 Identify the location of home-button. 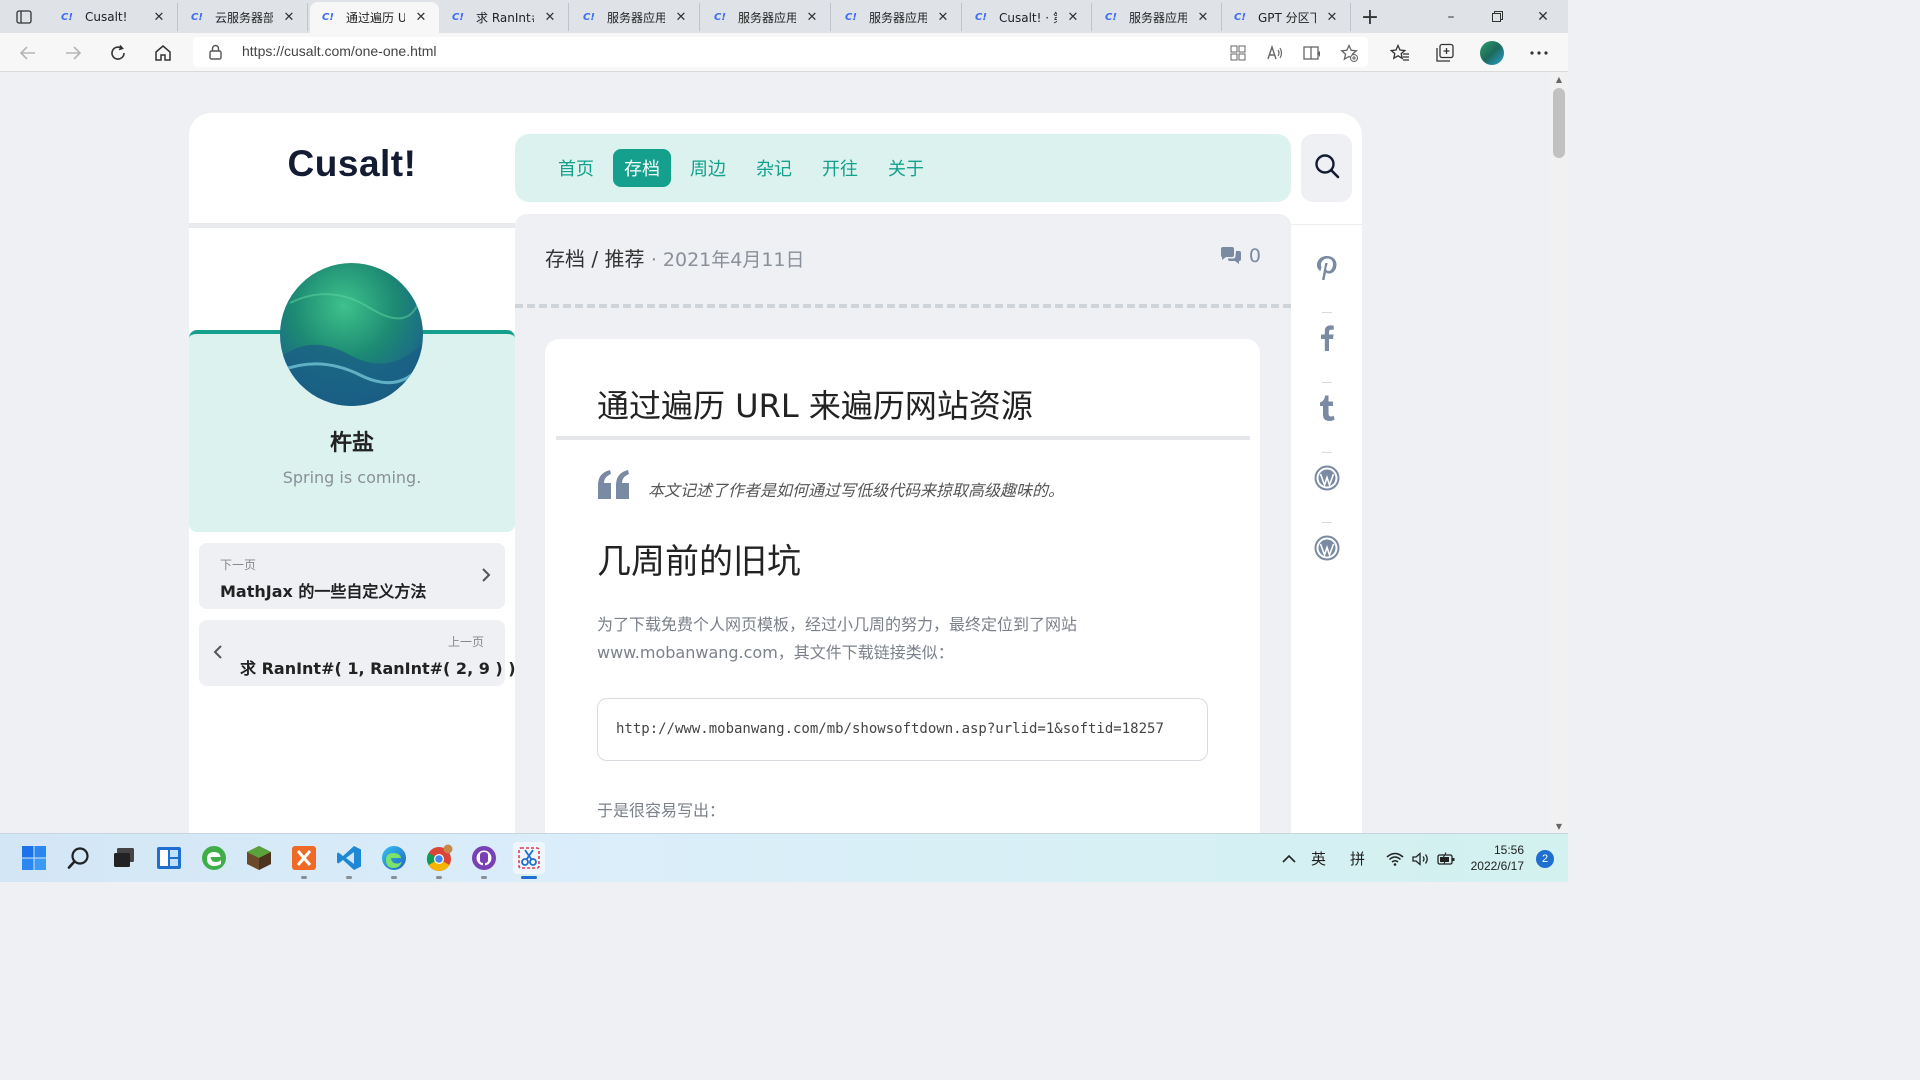
(163, 53).